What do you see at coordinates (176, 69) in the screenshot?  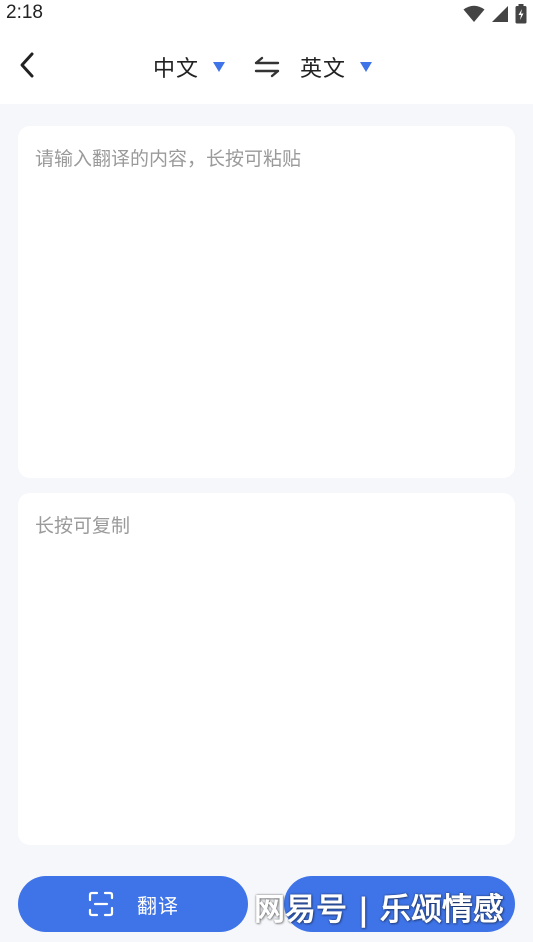 I see `source-language-label: 中文` at bounding box center [176, 69].